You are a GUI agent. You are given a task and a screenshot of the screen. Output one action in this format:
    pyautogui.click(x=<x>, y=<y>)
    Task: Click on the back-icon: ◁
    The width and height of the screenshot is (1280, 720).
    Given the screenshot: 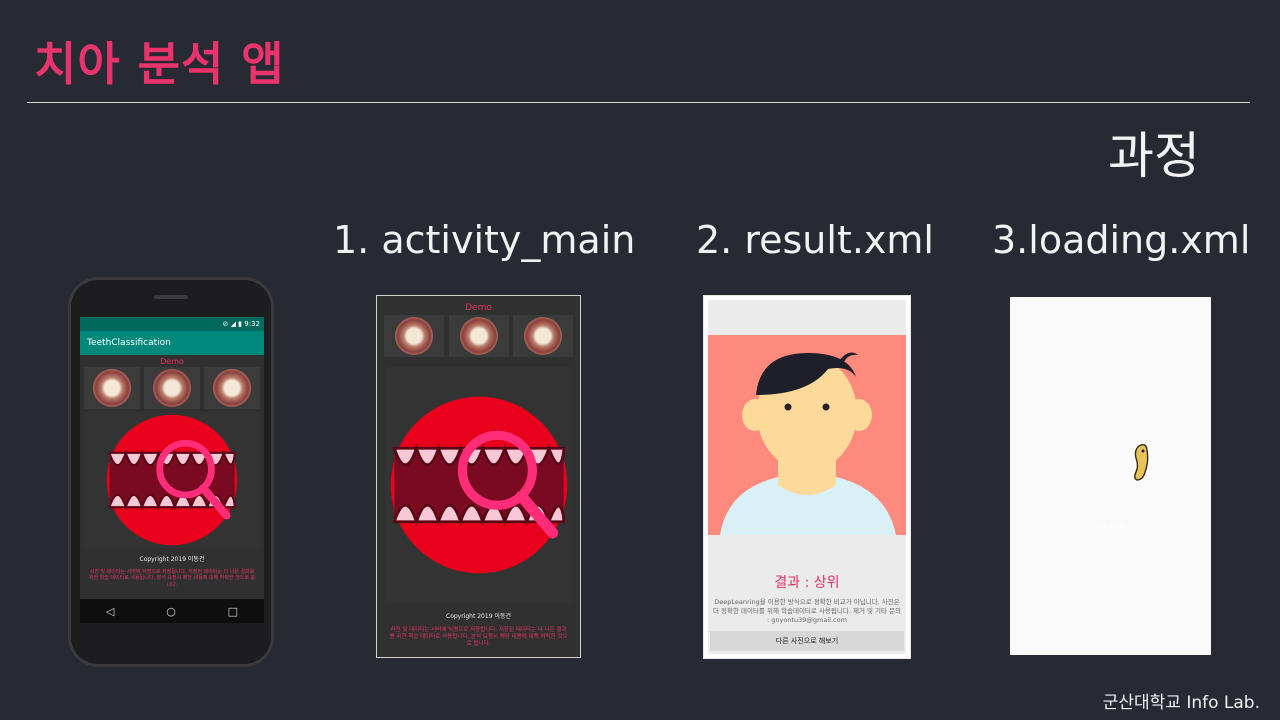 What is the action you would take?
    pyautogui.click(x=110, y=611)
    